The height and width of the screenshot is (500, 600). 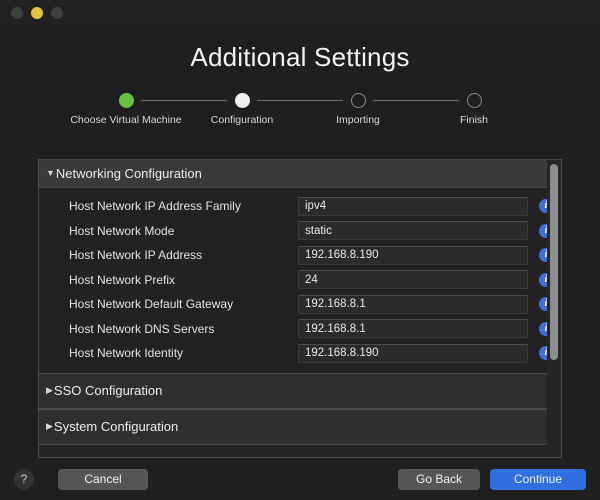 I want to click on section-header-system-configuration: ▶ System Configuration, so click(x=293, y=426).